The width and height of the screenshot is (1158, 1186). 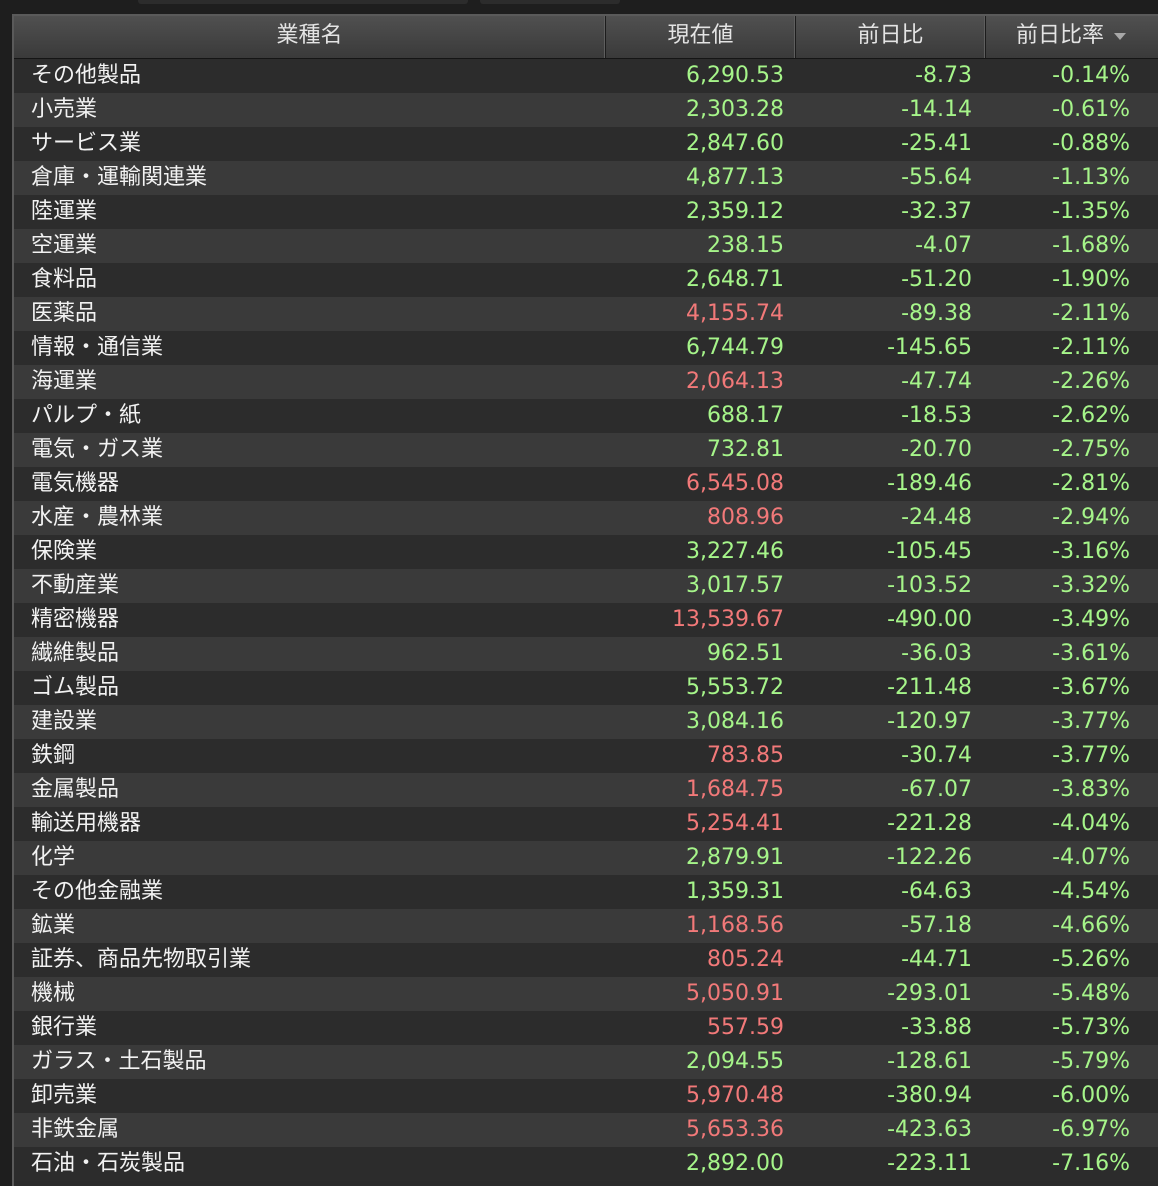 I want to click on table-row: 水産・農林業 808.96 -24.48 -2.94%, so click(x=586, y=518).